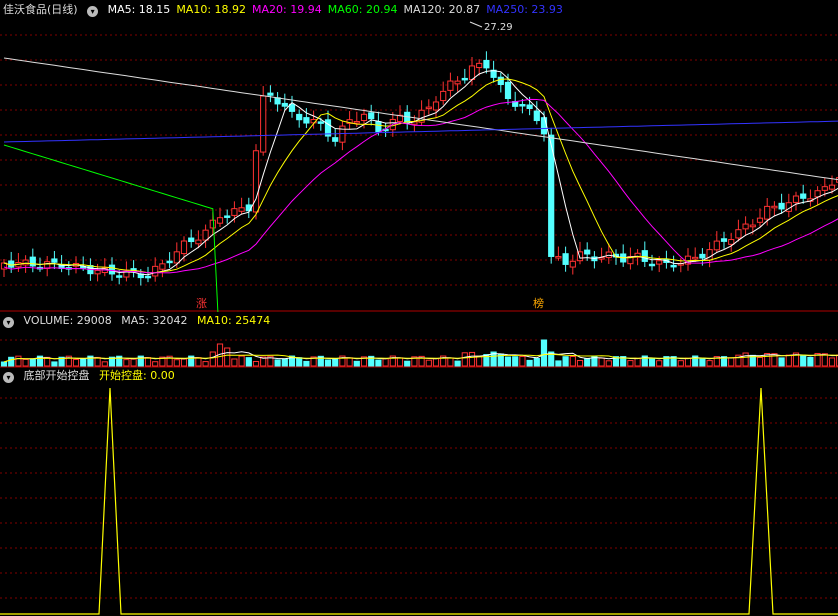 This screenshot has width=838, height=616. Describe the element at coordinates (201, 303) in the screenshot. I see `limit-up-marker: 涨` at that location.